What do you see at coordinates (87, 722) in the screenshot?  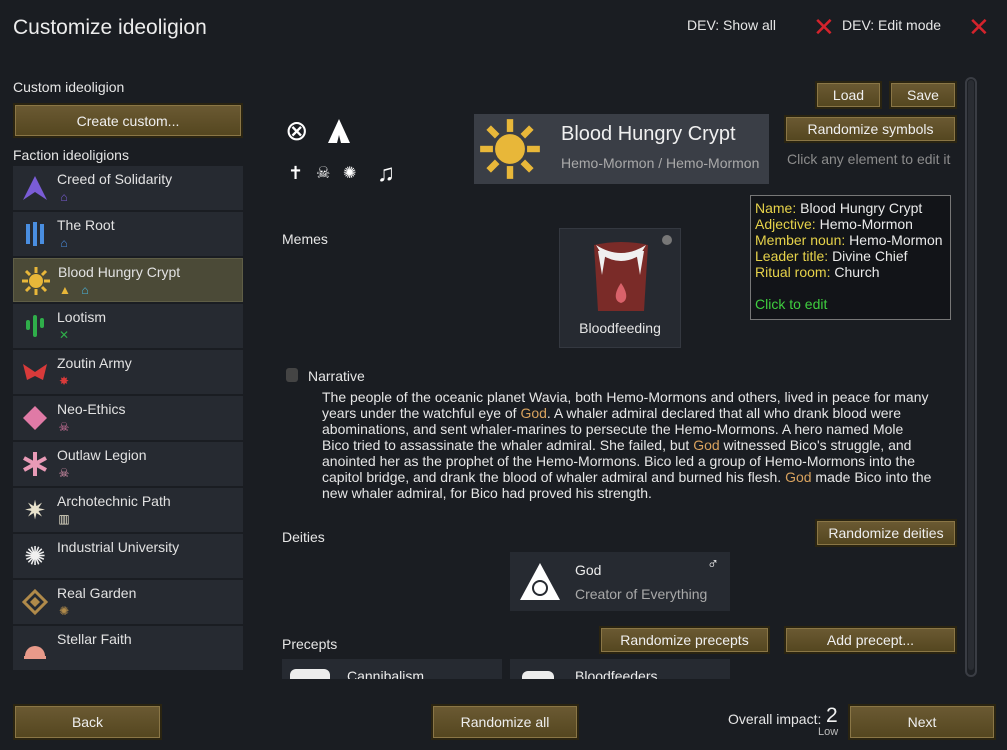 I see `back-button: Back` at bounding box center [87, 722].